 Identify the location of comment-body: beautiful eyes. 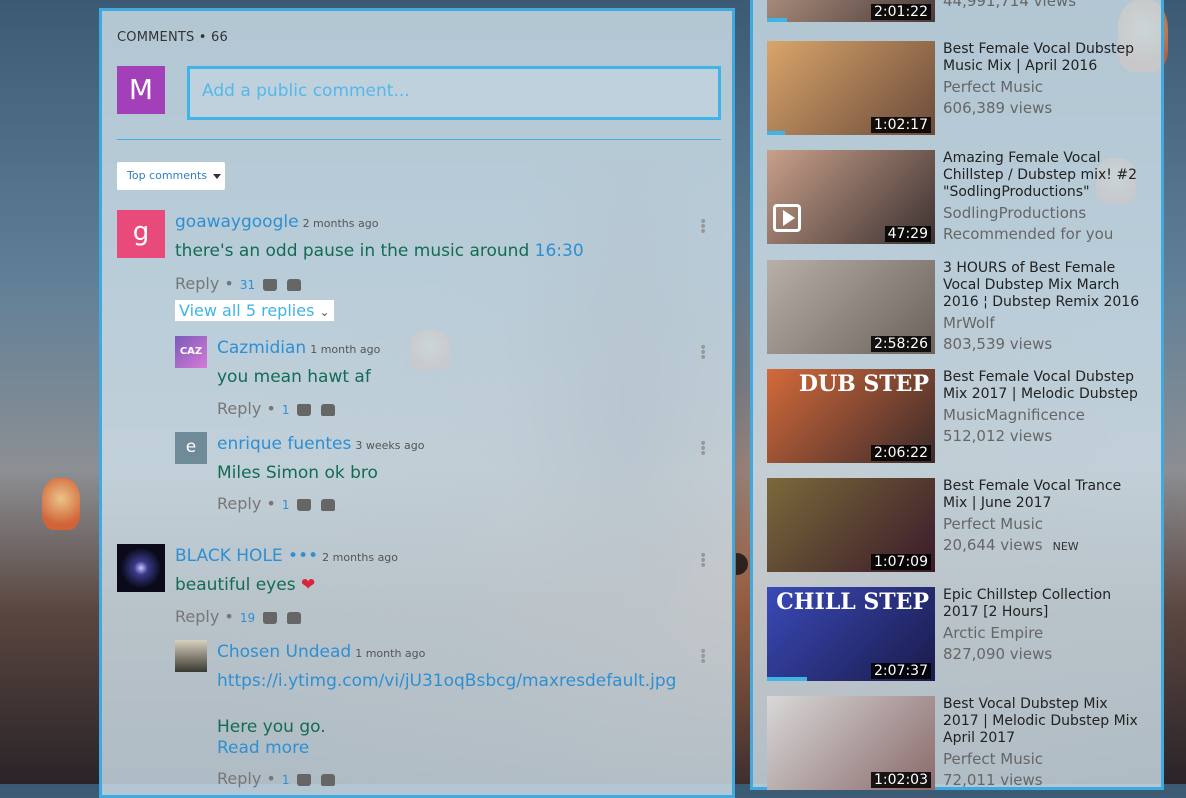
(238, 585).